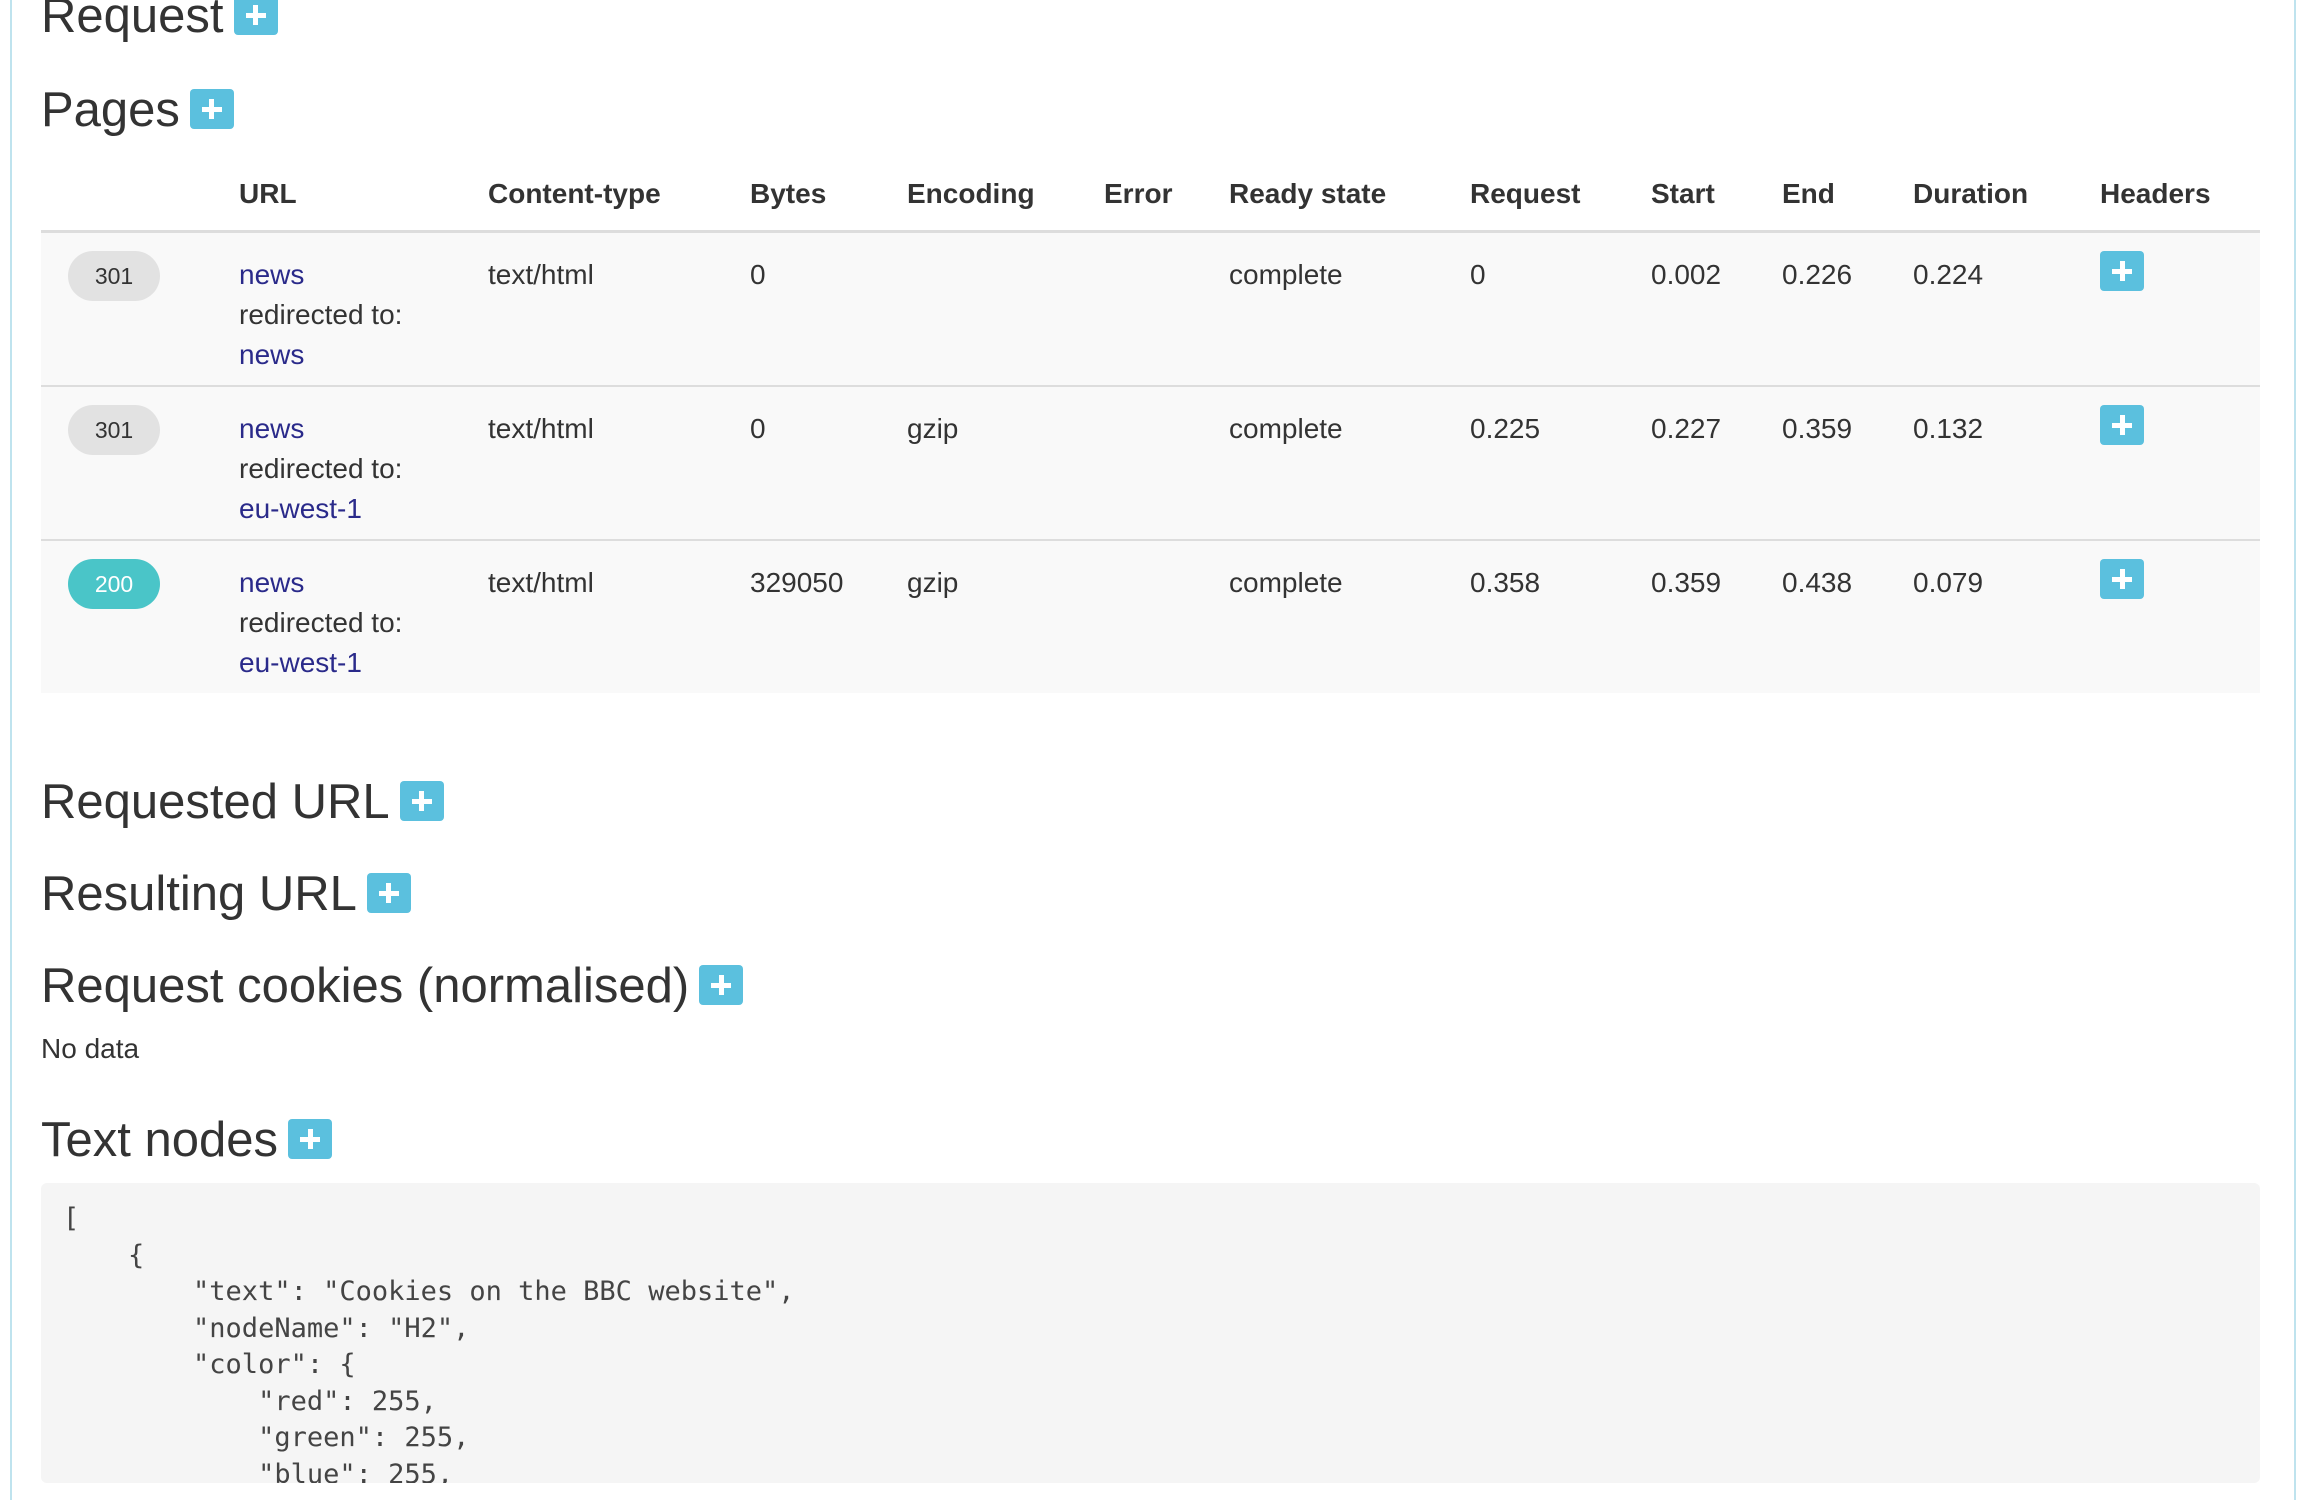 This screenshot has height=1500, width=2304. I want to click on code-line: {, so click(104, 1255).